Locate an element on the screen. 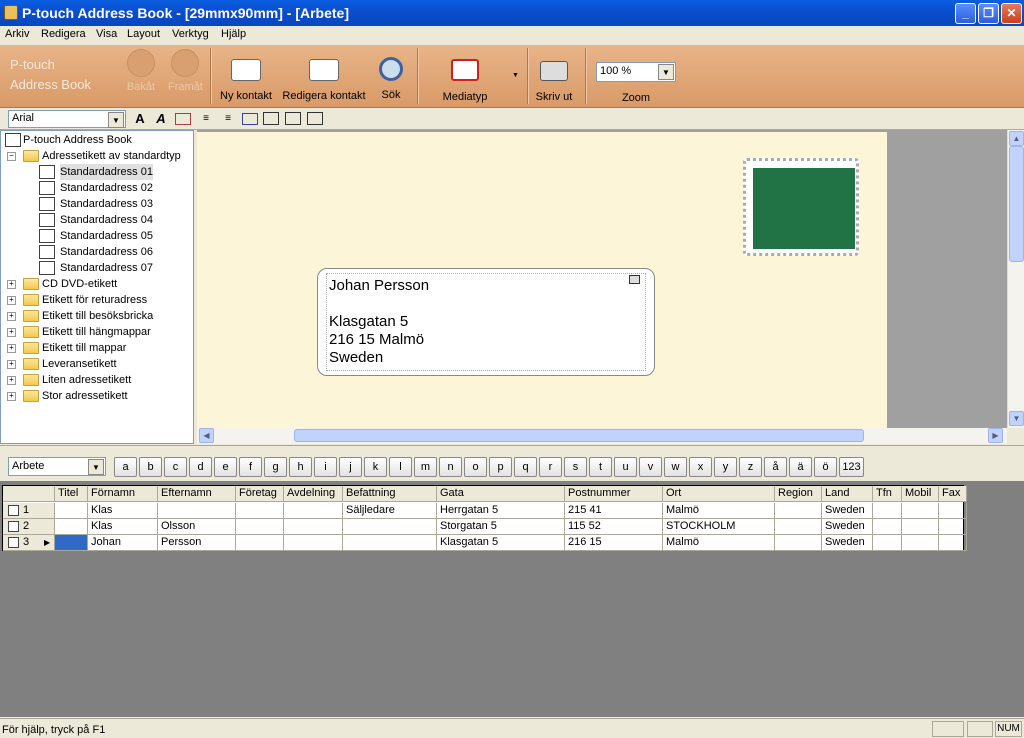  table-cell: 115 52 is located at coordinates (614, 527).